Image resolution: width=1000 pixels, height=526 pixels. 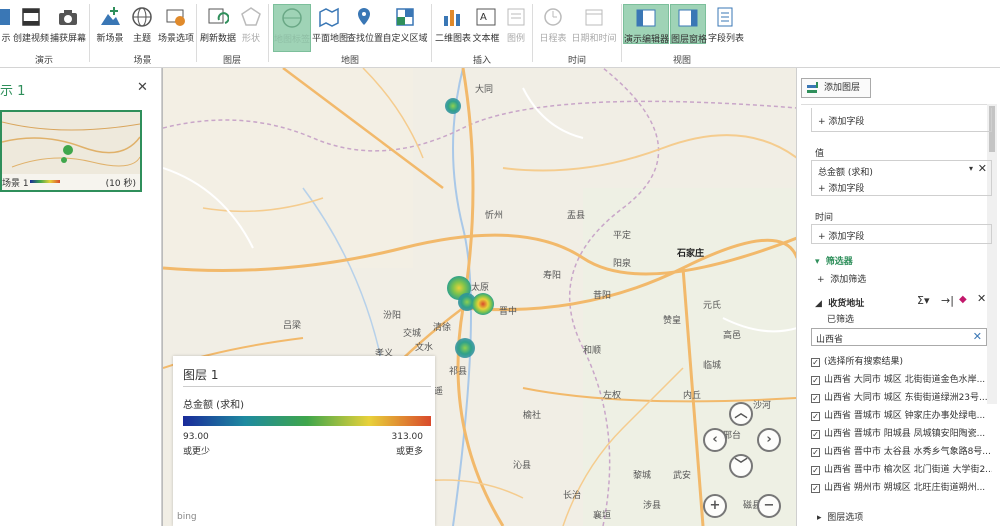 What do you see at coordinates (424, 348) in the screenshot?
I see `map-label: 文水` at bounding box center [424, 348].